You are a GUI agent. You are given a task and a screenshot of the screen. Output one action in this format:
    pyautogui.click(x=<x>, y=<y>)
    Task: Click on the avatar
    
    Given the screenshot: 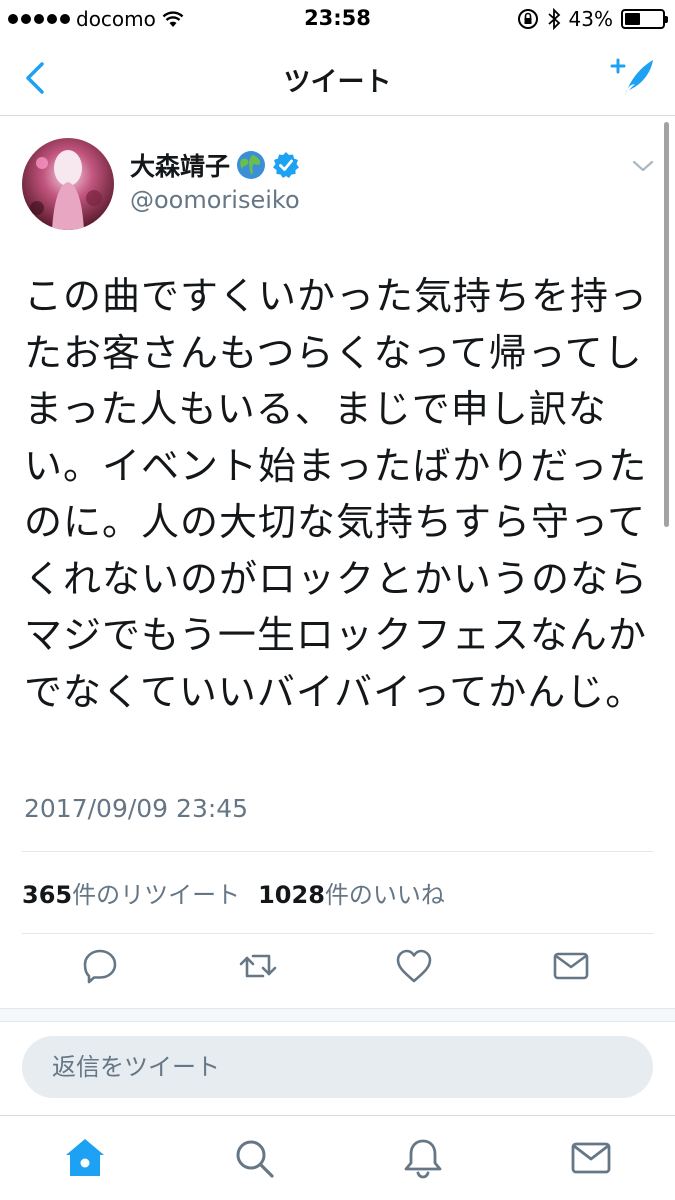 What is the action you would take?
    pyautogui.click(x=68, y=184)
    